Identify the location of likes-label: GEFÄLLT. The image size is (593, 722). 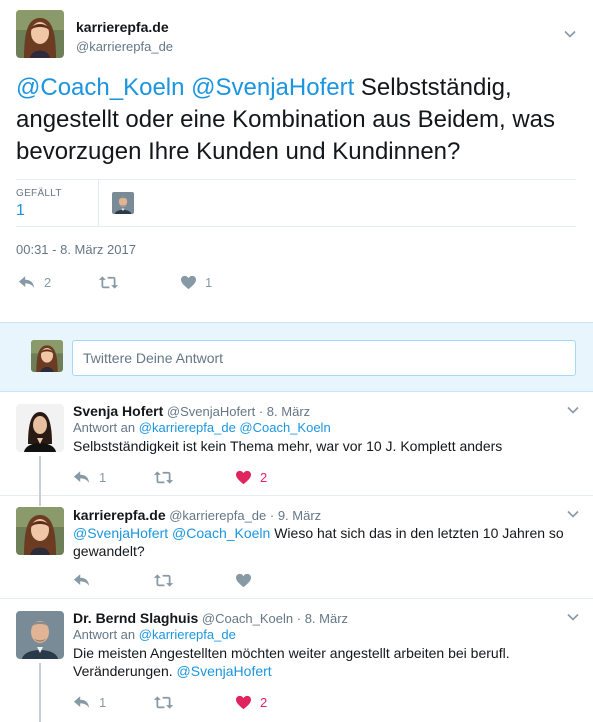
(39, 193).